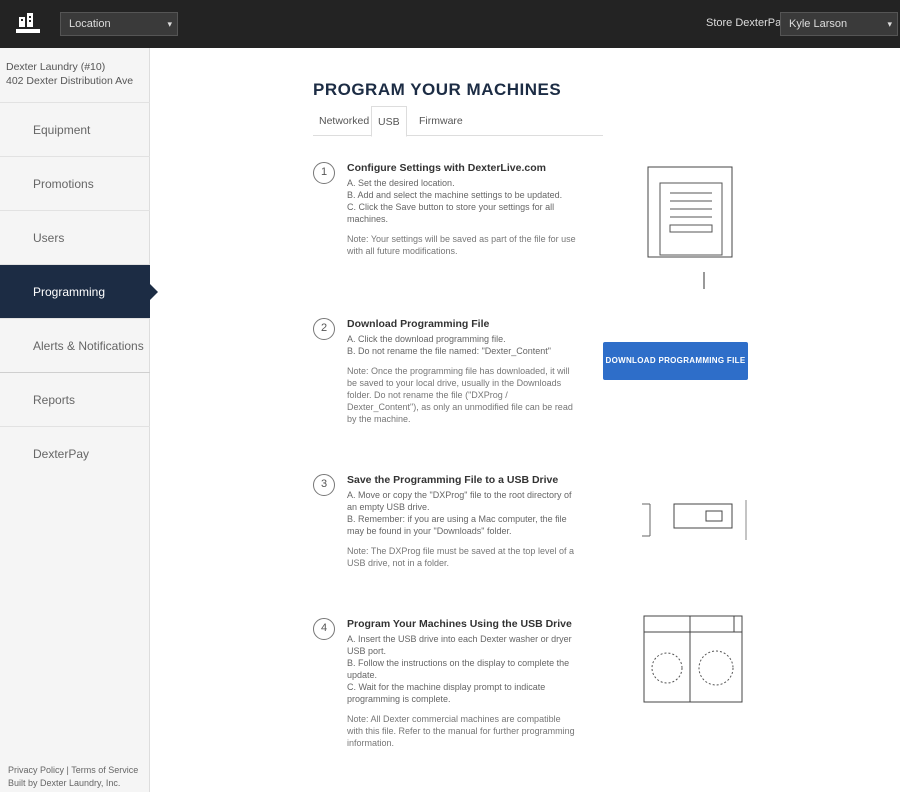 The height and width of the screenshot is (792, 900). What do you see at coordinates (453, 480) in the screenshot?
I see `step-title: Save the Programming File to a USB Drive` at bounding box center [453, 480].